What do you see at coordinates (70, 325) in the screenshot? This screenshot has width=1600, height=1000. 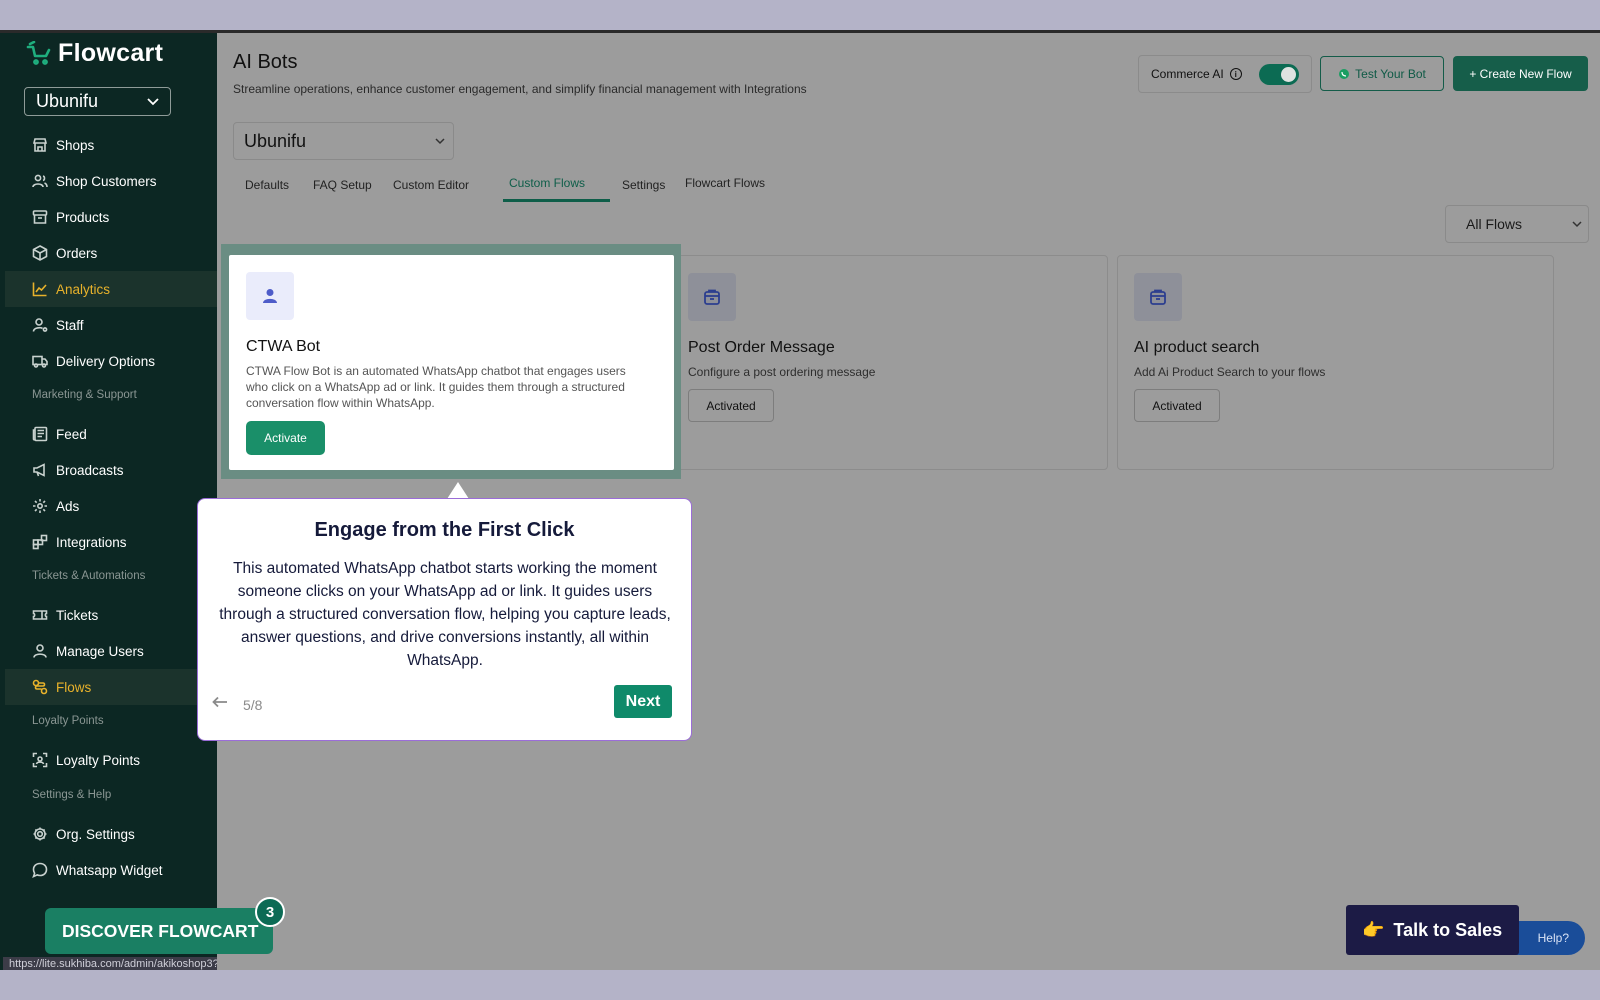 I see `sidebar-item-label: Staff` at bounding box center [70, 325].